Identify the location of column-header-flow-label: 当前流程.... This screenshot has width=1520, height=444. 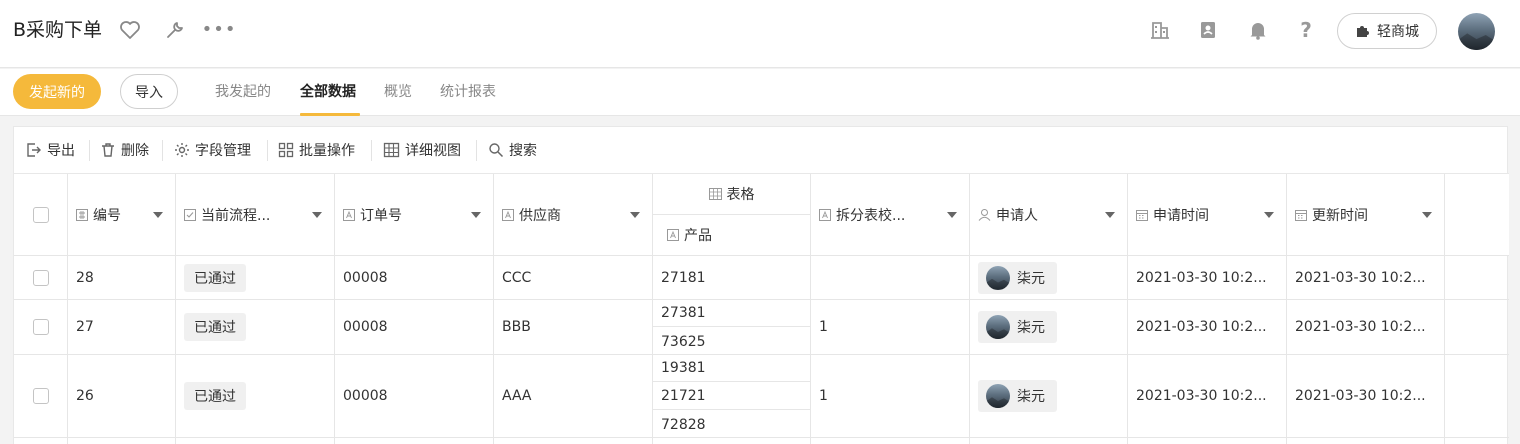
(236, 215).